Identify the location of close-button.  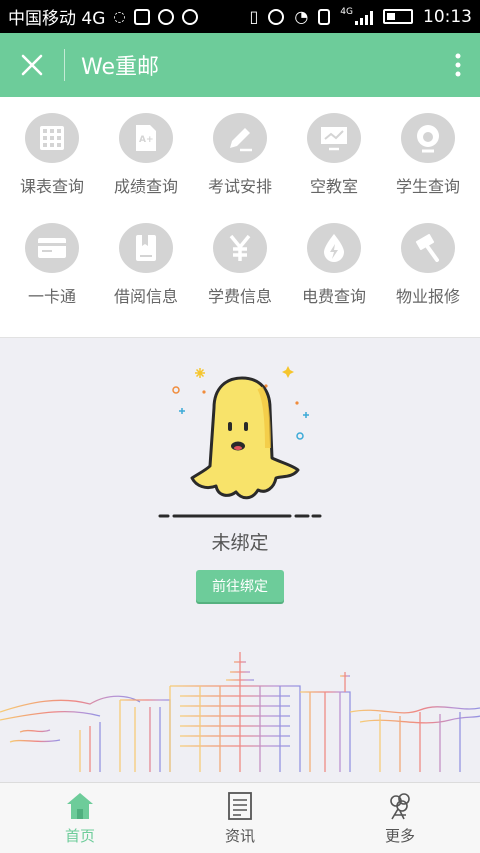
(32, 65).